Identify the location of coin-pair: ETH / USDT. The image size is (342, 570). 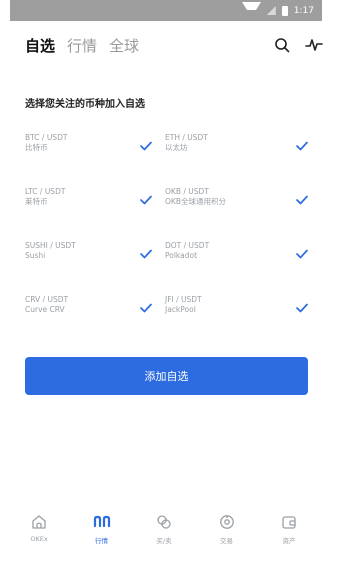
(186, 137).